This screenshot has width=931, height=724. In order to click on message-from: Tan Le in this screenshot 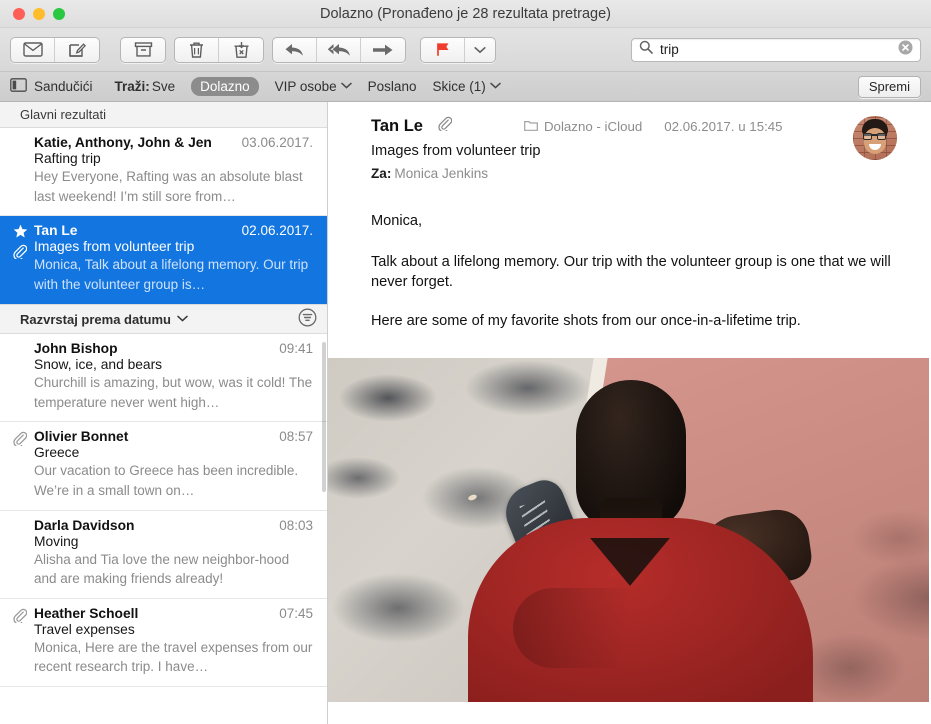, I will do `click(397, 125)`.